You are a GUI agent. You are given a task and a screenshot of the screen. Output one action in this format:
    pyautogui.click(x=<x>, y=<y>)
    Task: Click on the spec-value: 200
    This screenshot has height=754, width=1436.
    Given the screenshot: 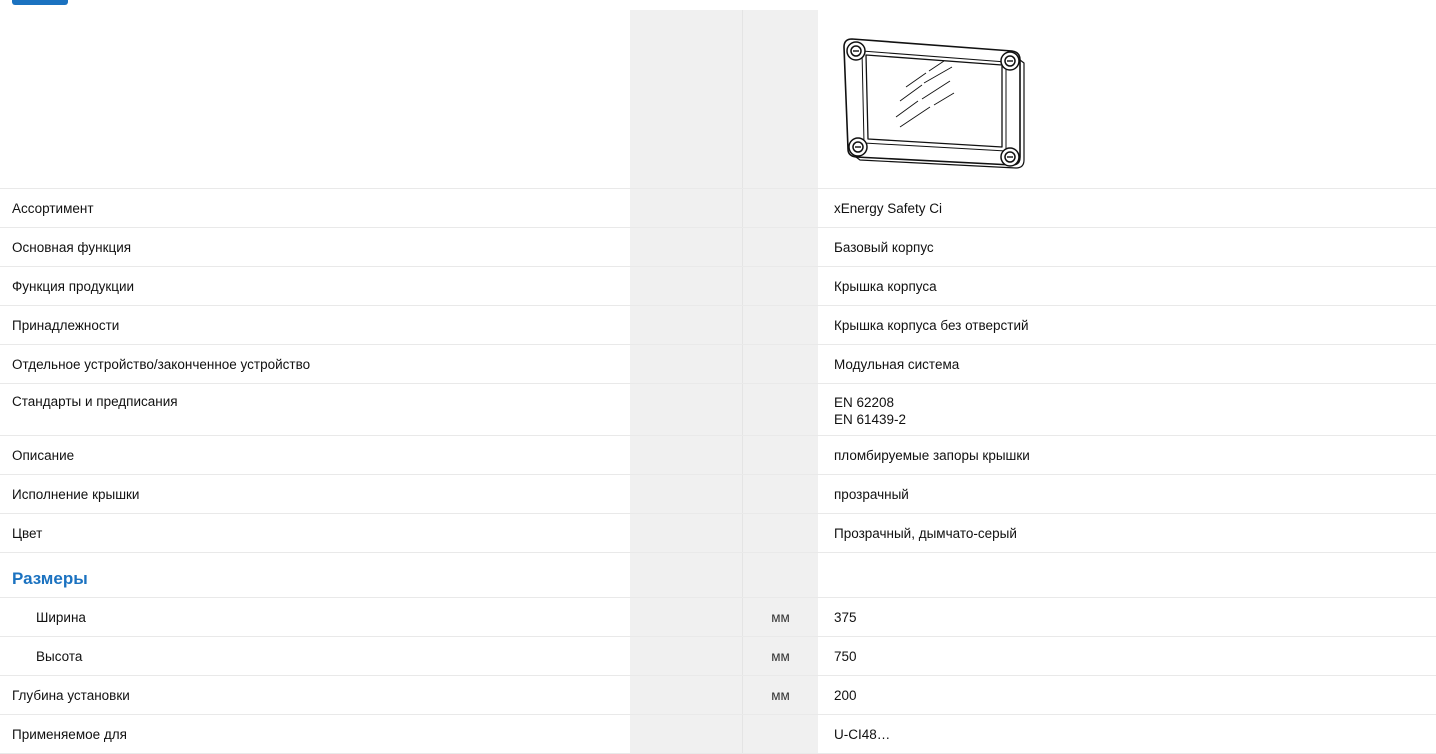 What is the action you would take?
    pyautogui.click(x=845, y=695)
    